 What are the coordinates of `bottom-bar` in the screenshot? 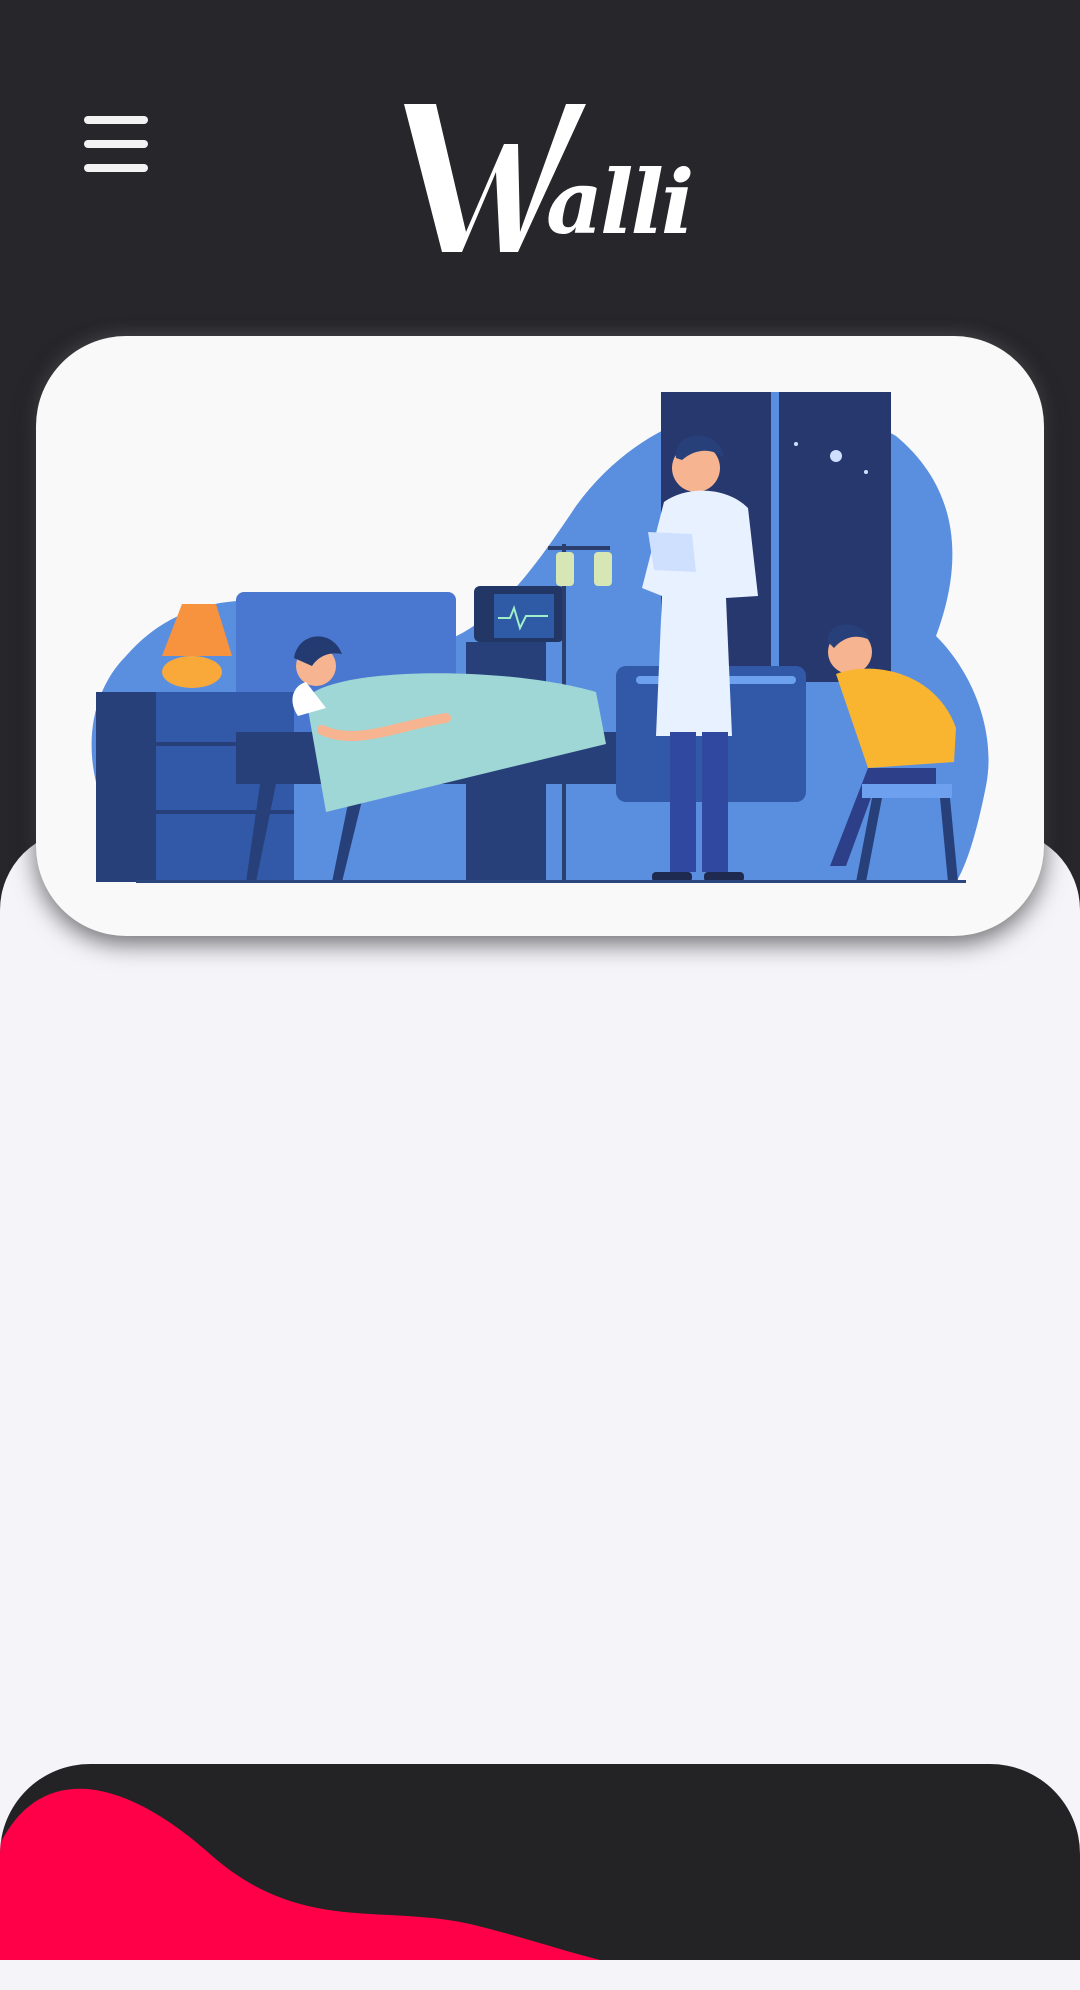 It's located at (540, 1862).